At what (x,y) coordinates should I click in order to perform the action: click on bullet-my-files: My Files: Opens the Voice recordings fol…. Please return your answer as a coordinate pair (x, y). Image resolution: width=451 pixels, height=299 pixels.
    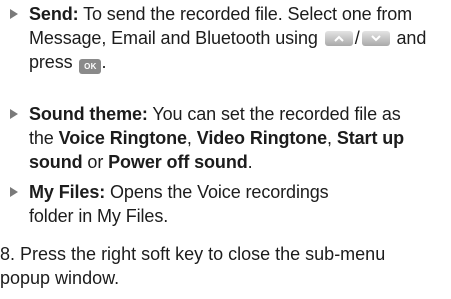
    Looking at the image, I should click on (220, 204).